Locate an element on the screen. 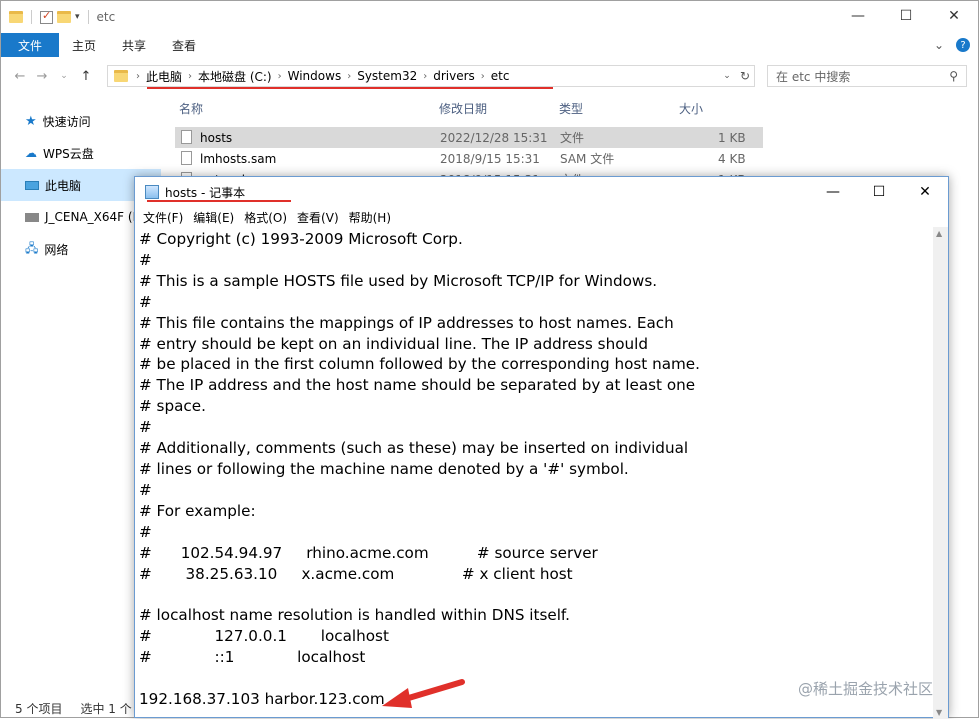 The width and height of the screenshot is (979, 719). sidebar-item-label: 快速访问 is located at coordinates (66, 121).